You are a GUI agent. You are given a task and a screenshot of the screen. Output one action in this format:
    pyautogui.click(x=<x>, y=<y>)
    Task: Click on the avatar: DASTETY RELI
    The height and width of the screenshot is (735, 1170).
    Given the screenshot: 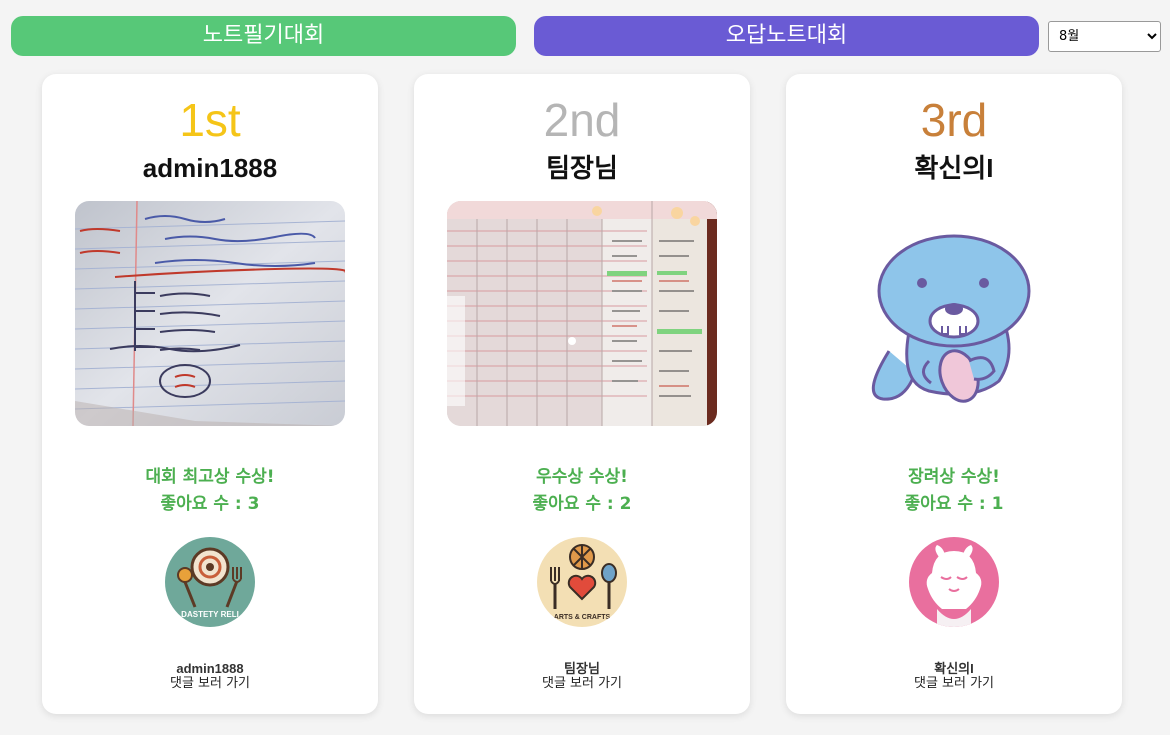 What is the action you would take?
    pyautogui.click(x=210, y=582)
    